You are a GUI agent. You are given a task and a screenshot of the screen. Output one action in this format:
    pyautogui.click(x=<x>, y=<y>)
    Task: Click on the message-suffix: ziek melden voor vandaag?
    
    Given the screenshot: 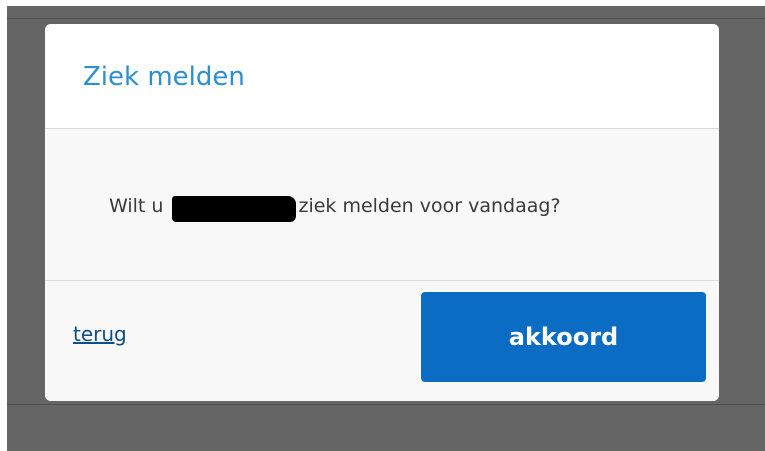 What is the action you would take?
    pyautogui.click(x=429, y=206)
    